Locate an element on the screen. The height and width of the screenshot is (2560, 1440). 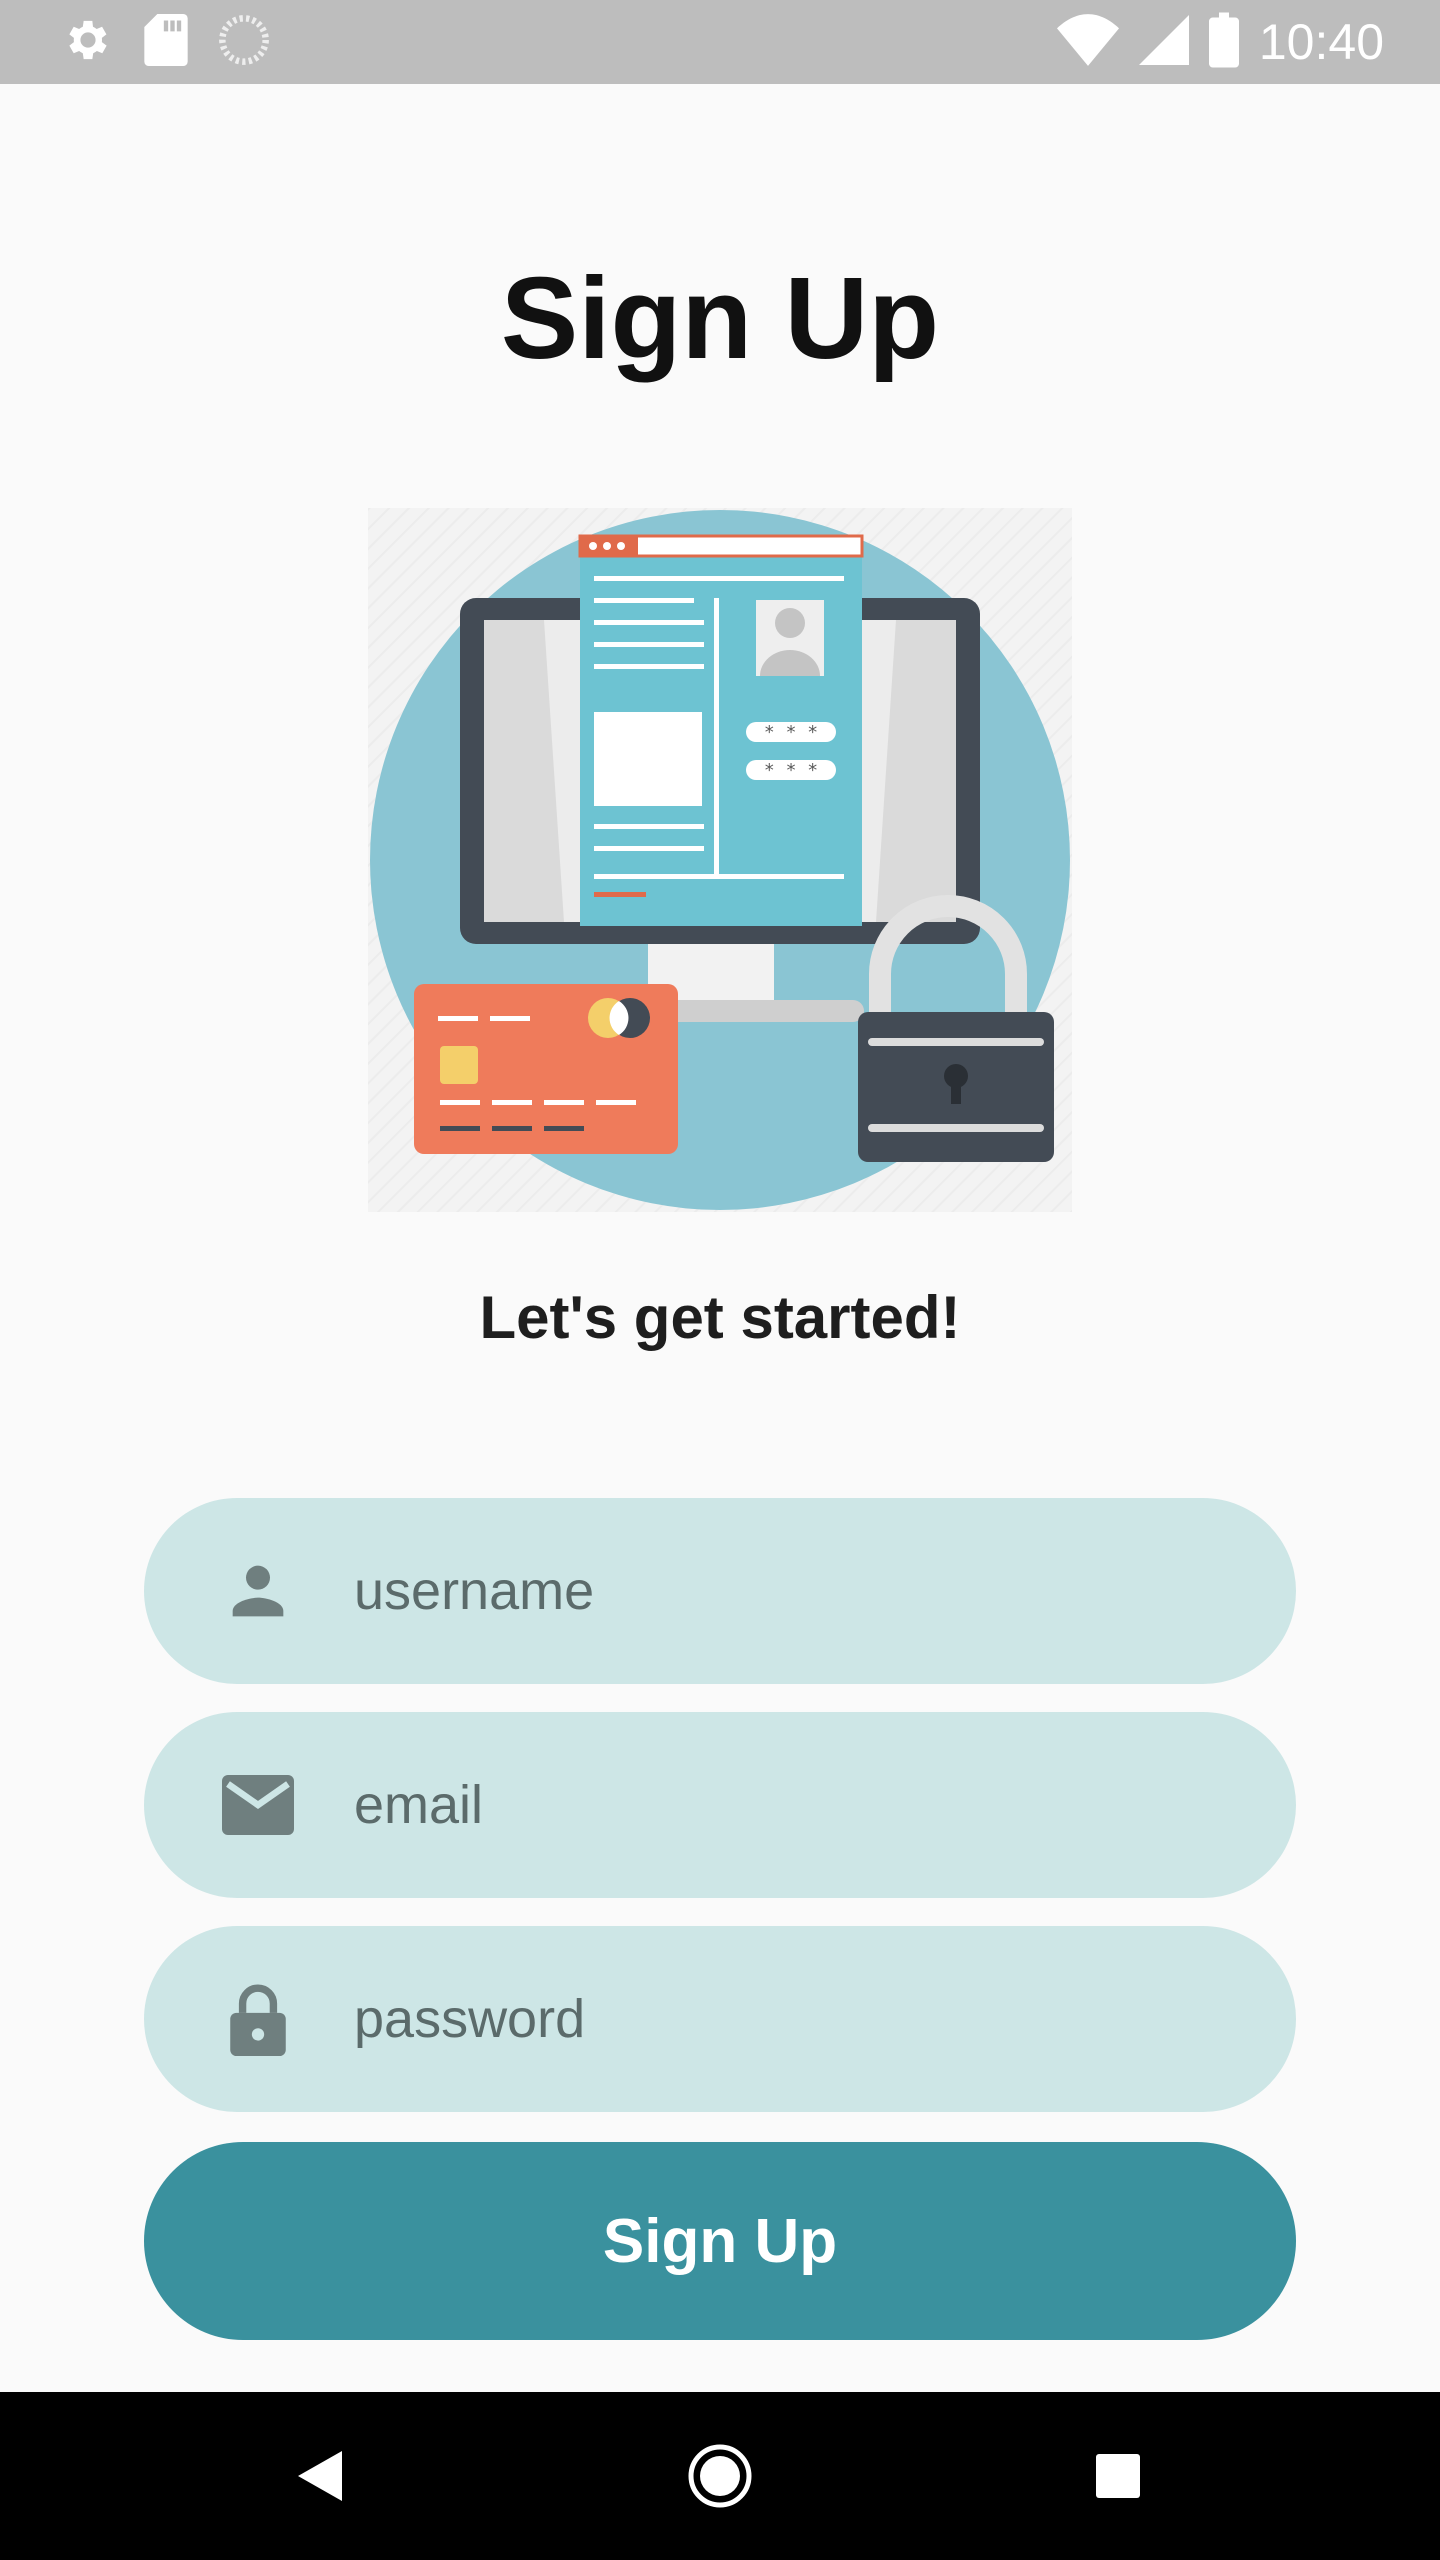
password-field is located at coordinates (720, 2019).